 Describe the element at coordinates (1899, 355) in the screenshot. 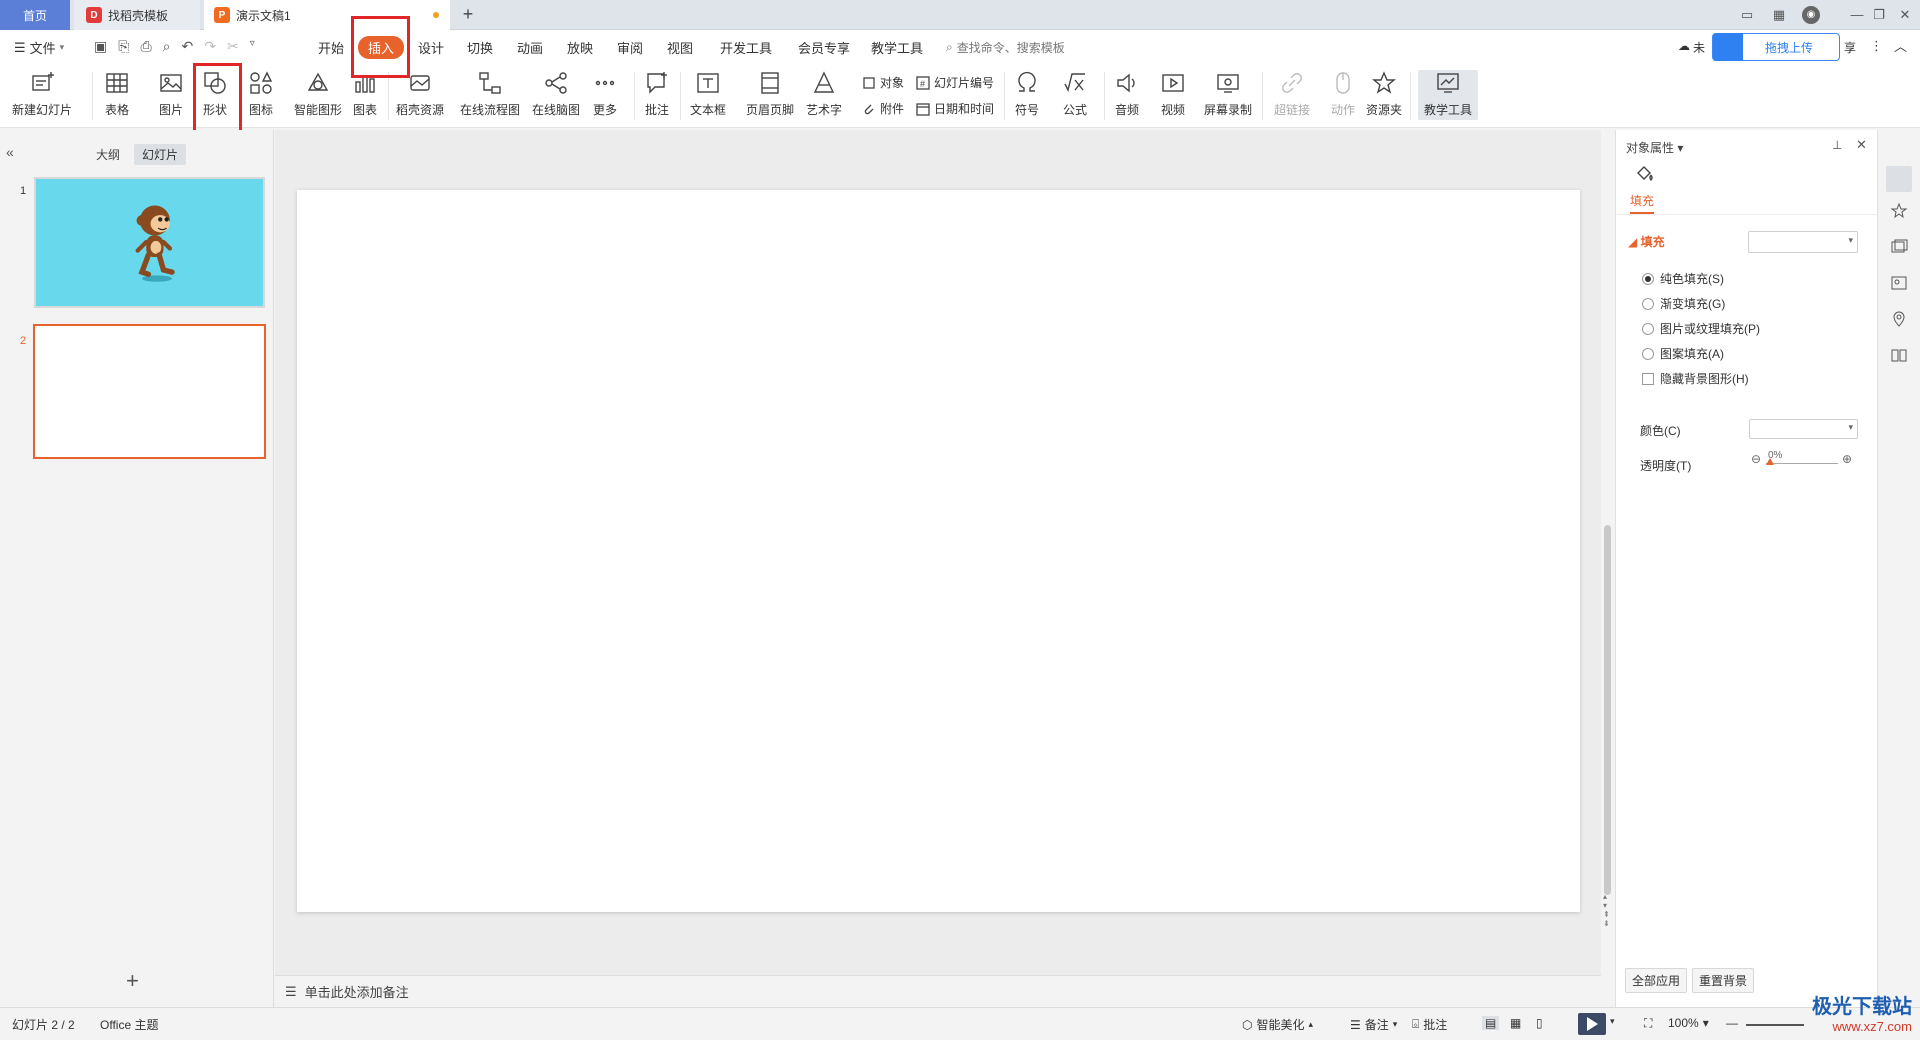

I see `book-icon` at that location.